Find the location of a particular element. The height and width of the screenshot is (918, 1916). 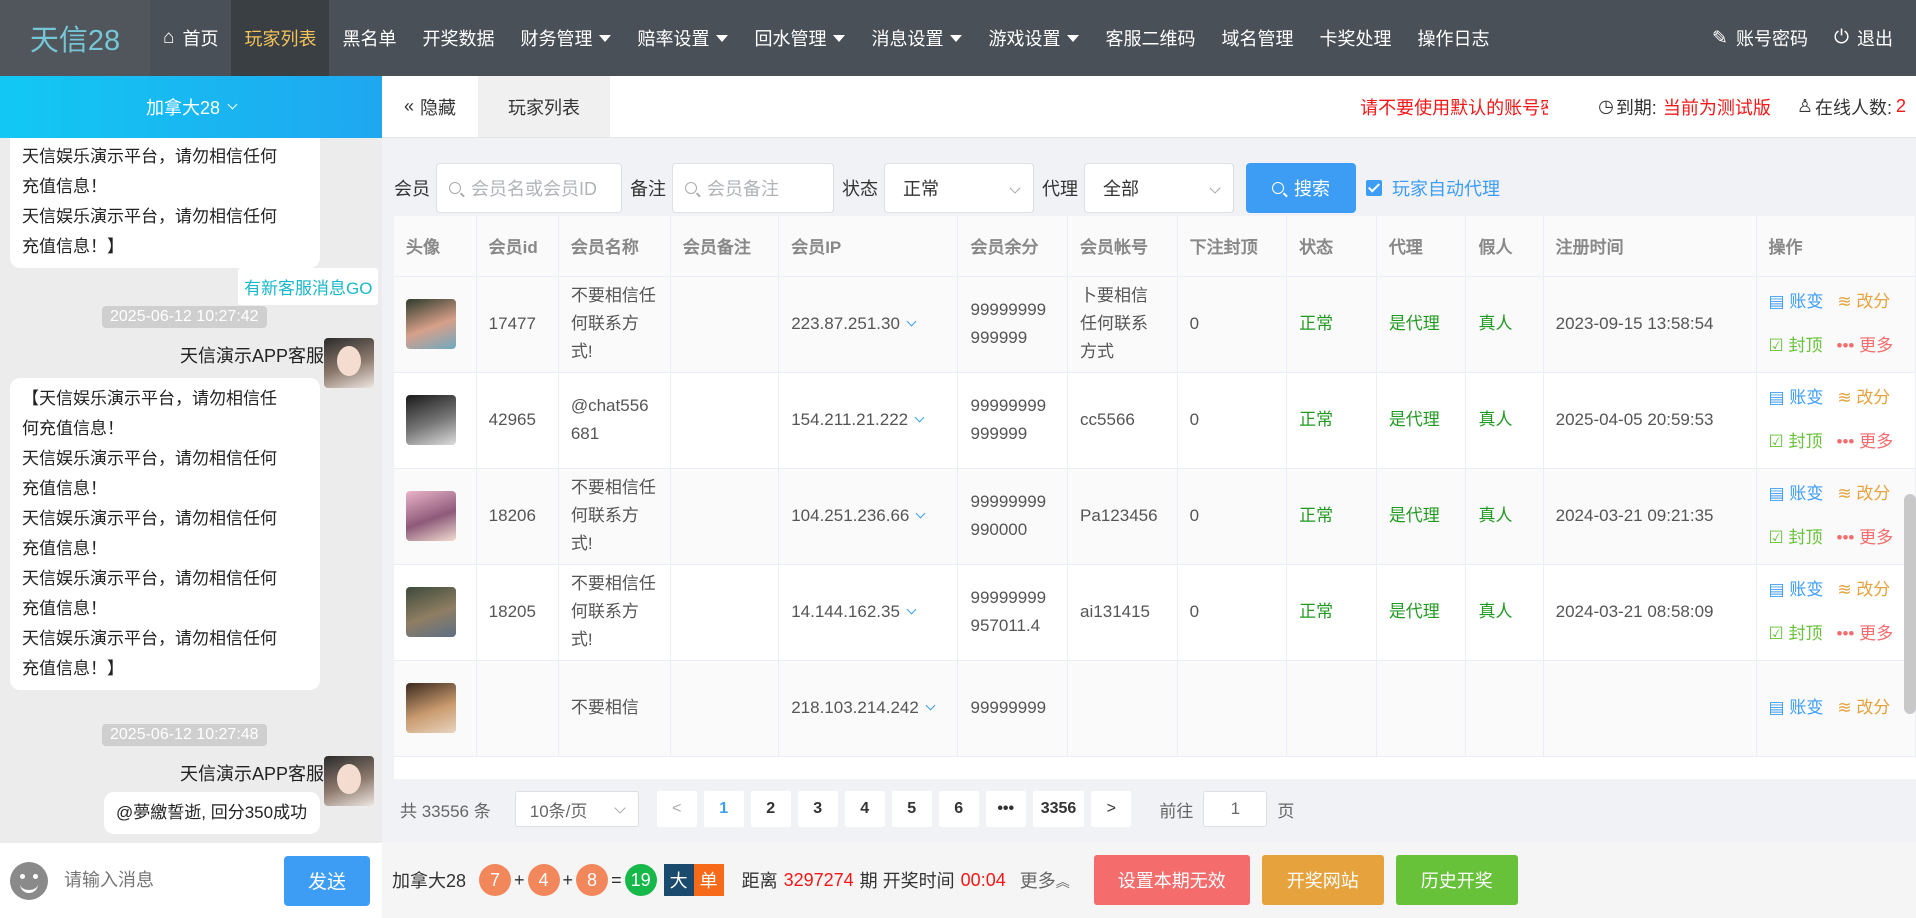

auto-agent-label: 玩家自动代理 is located at coordinates (1446, 188).